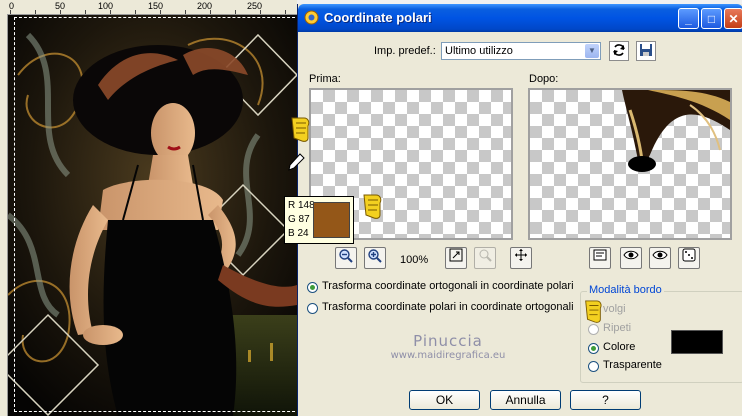 The width and height of the screenshot is (742, 416). I want to click on dice-icon, so click(689, 255).